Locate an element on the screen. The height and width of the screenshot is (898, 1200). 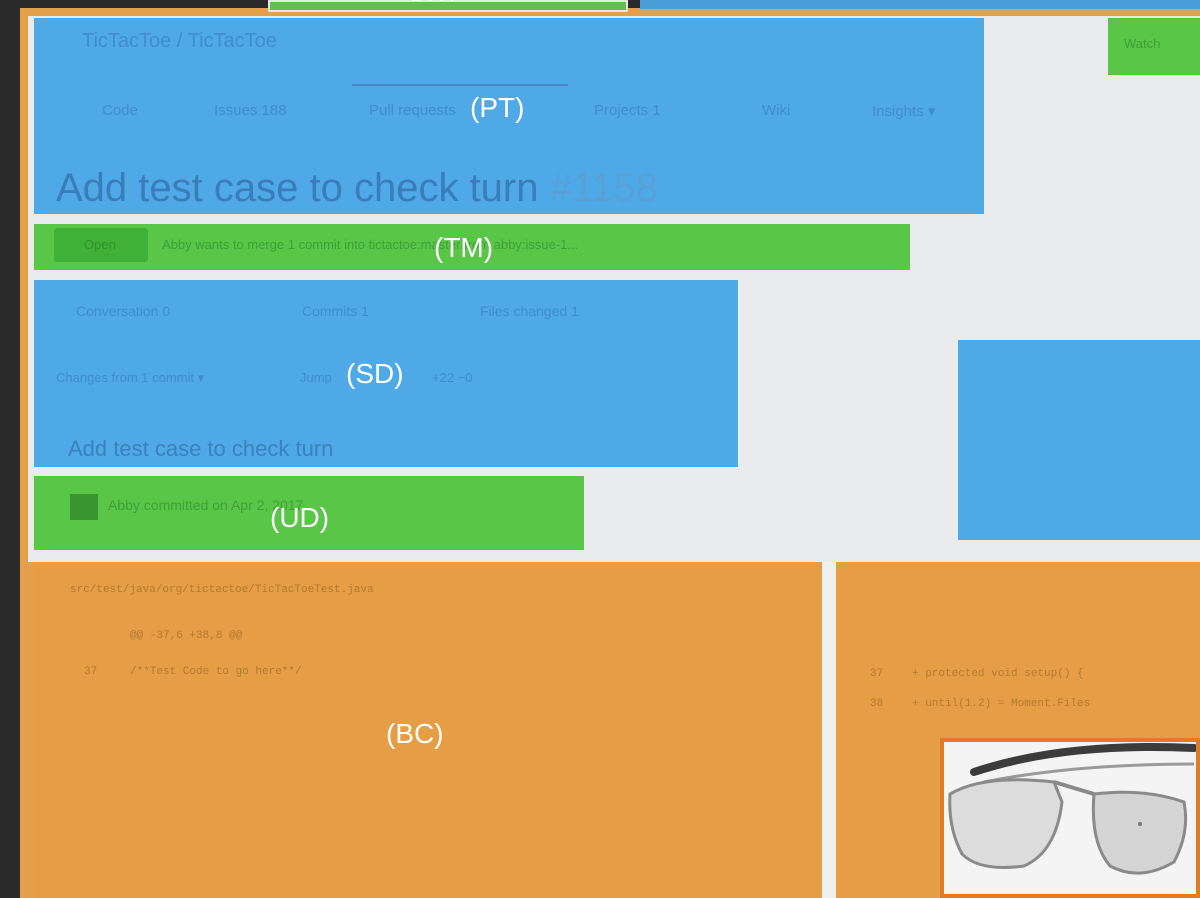
pr-state-badge: Open is located at coordinates (101, 245).